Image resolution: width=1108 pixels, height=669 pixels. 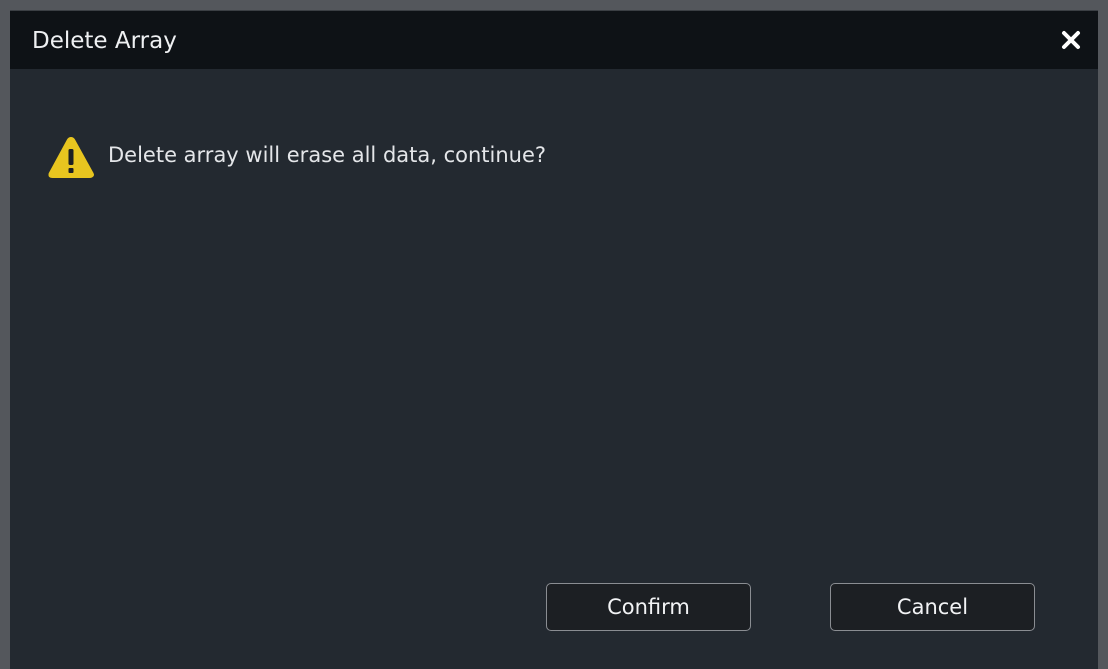 What do you see at coordinates (71, 157) in the screenshot?
I see `warning-triangle-icon` at bounding box center [71, 157].